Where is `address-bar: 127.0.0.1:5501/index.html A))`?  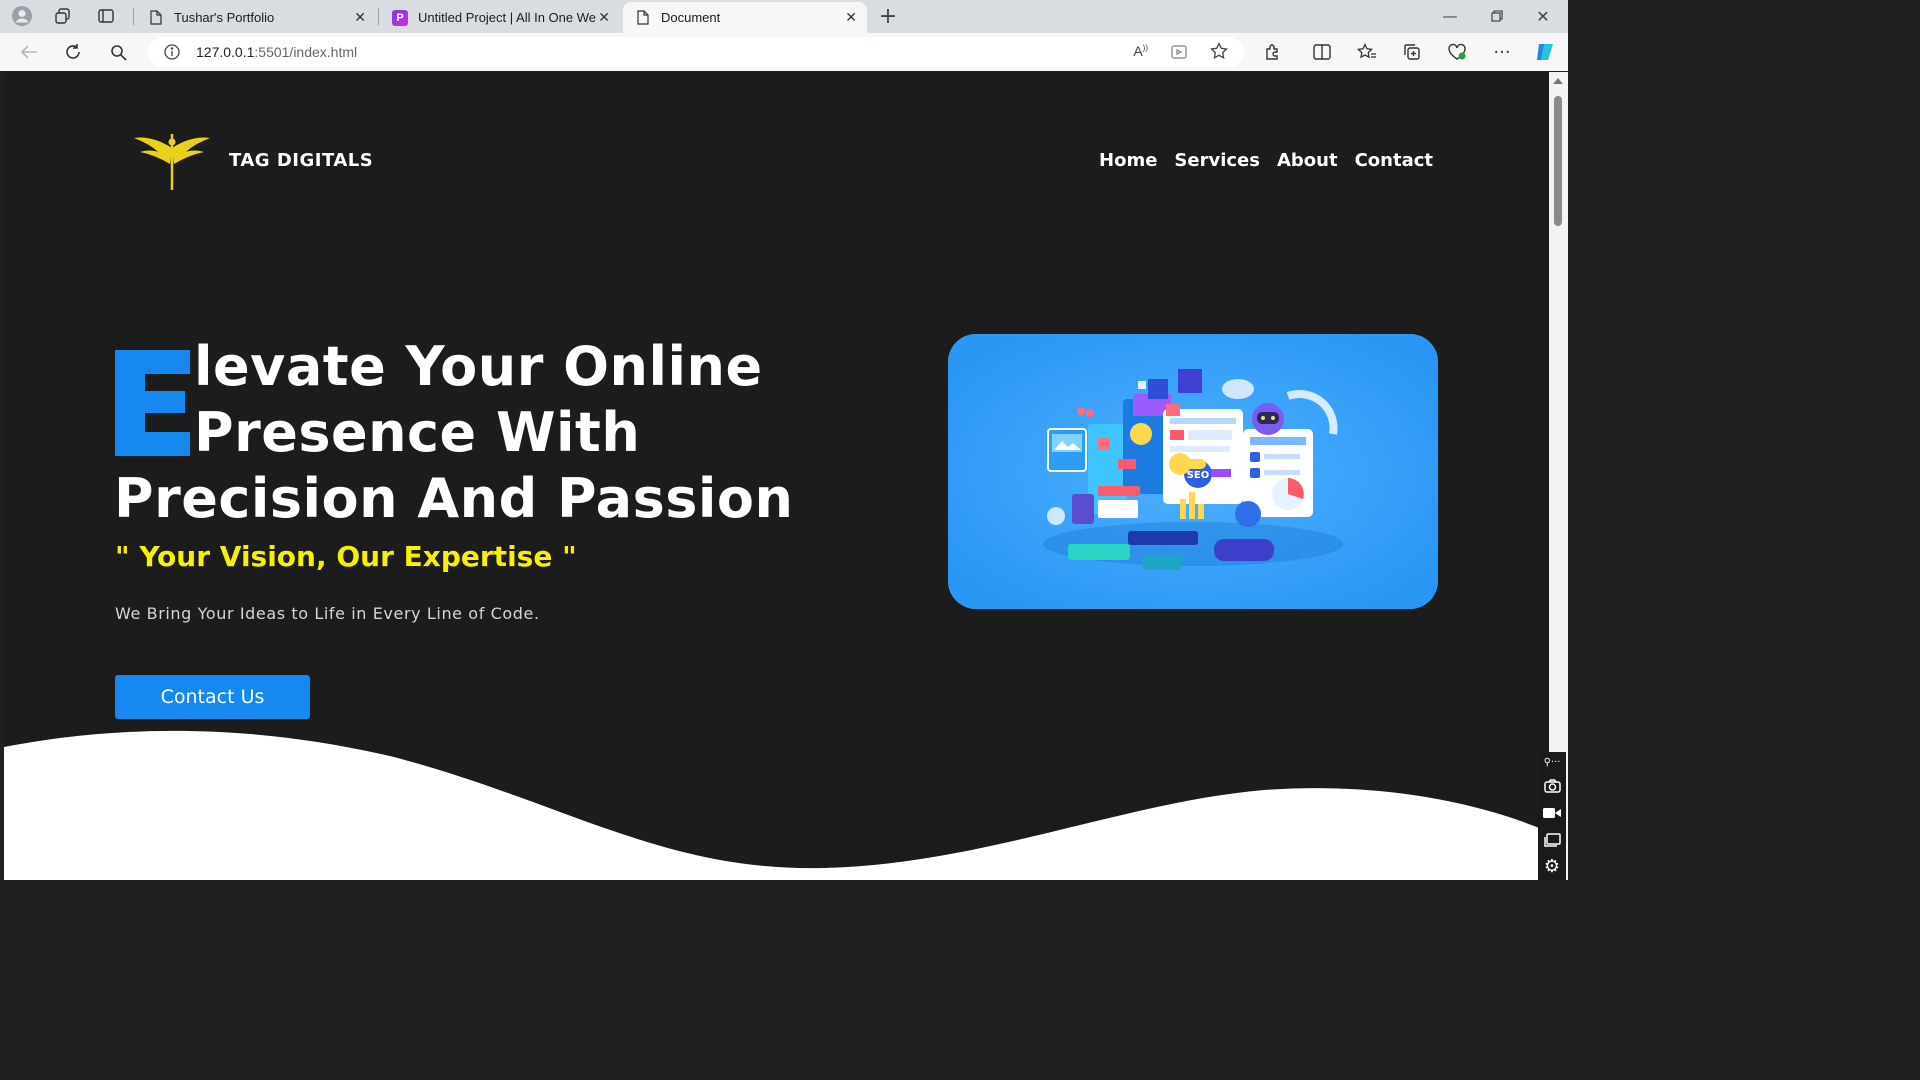 address-bar: 127.0.0.1:5501/index.html A)) is located at coordinates (696, 52).